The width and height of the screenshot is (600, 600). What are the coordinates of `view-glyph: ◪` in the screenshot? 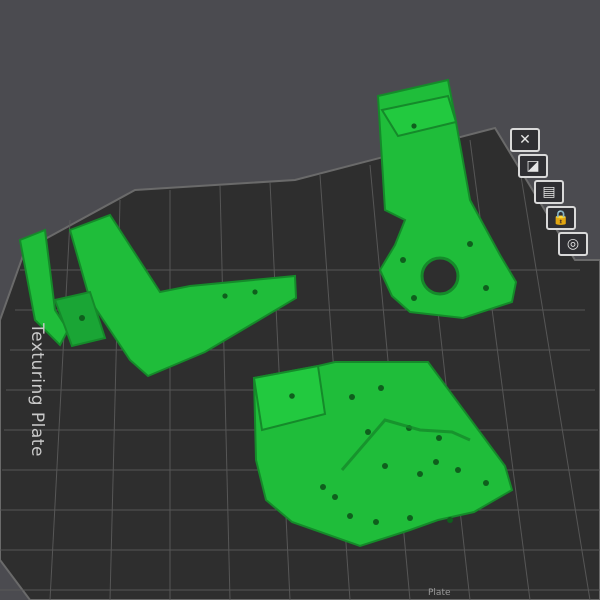 It's located at (533, 166).